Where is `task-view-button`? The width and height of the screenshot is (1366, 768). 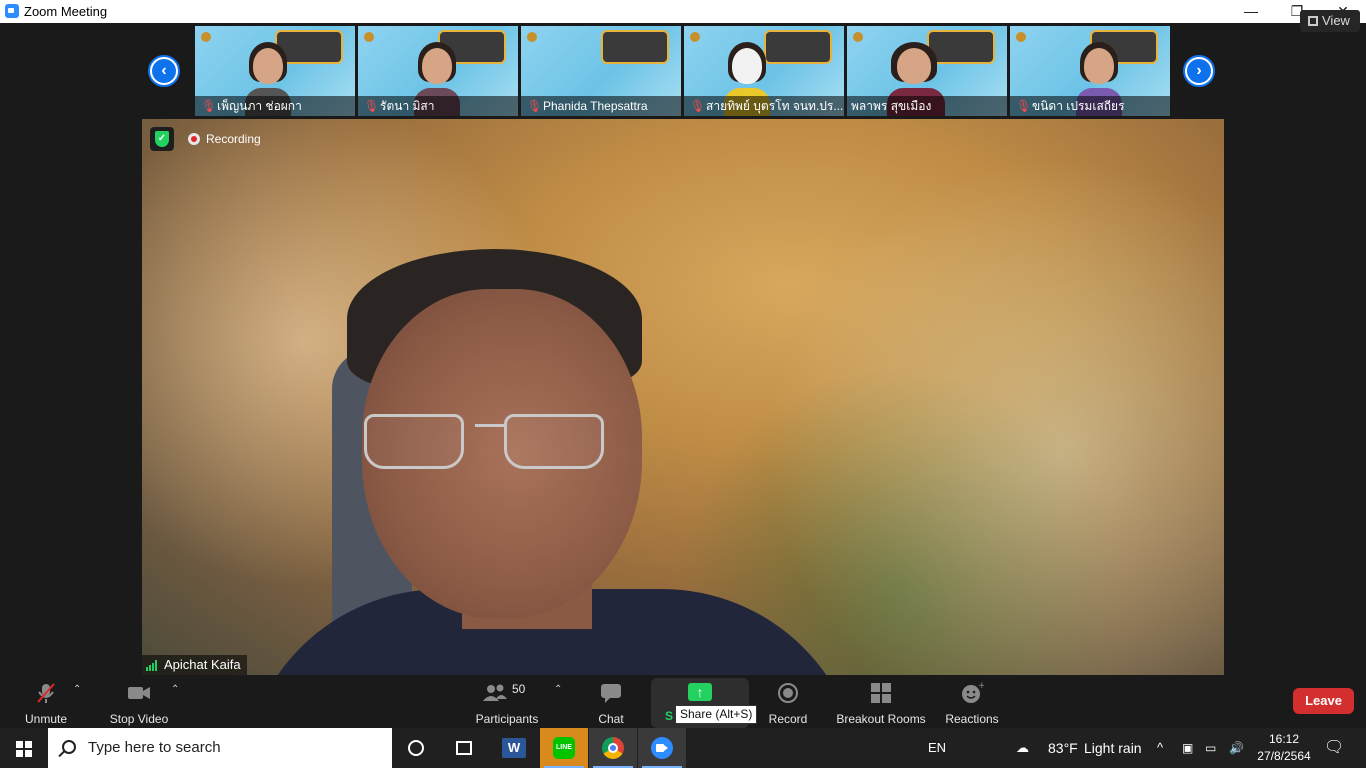
task-view-button is located at coordinates (464, 748).